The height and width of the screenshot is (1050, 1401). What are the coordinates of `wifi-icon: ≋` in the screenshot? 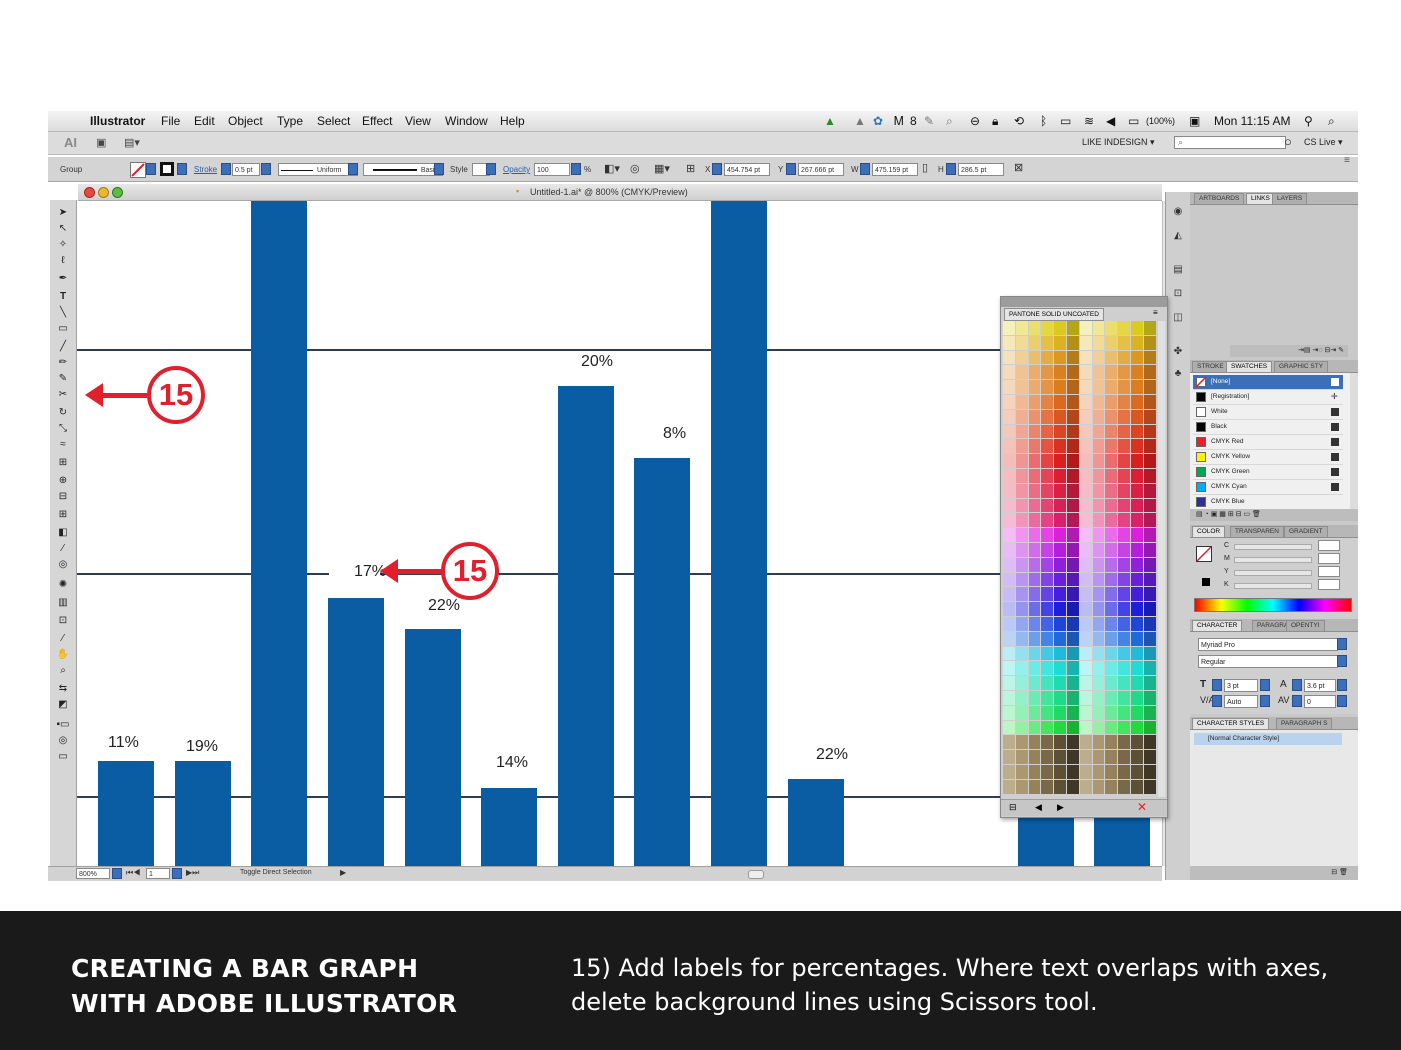 It's located at (1089, 121).